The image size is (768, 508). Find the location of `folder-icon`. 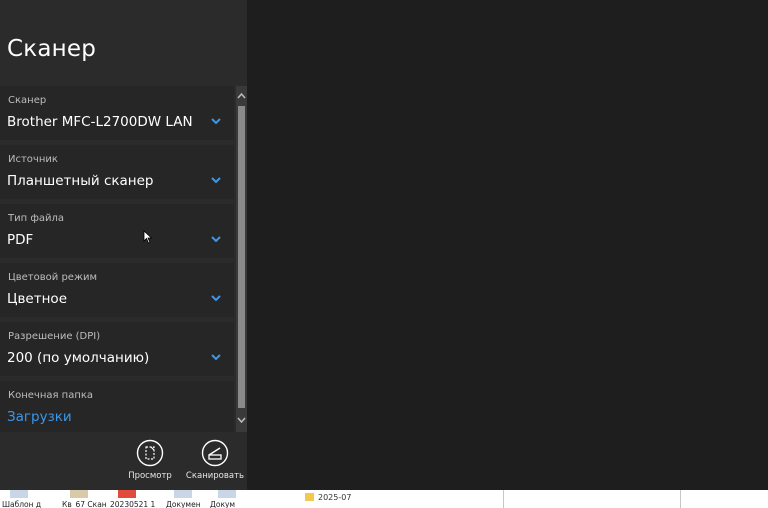

folder-icon is located at coordinates (309, 497).